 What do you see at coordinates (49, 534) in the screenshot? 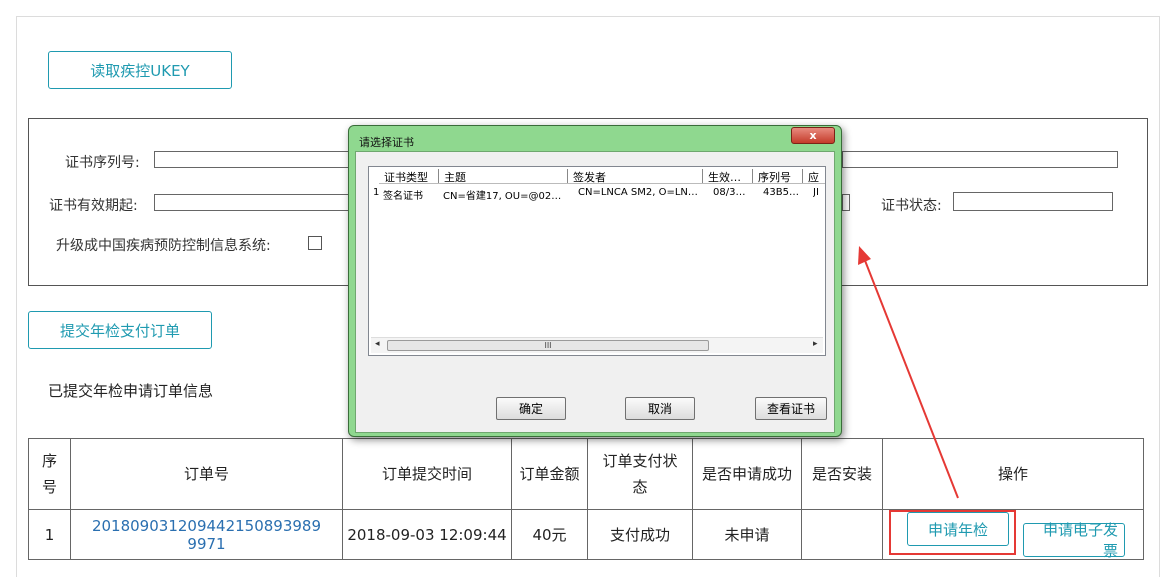
I see `cell-index: 1` at bounding box center [49, 534].